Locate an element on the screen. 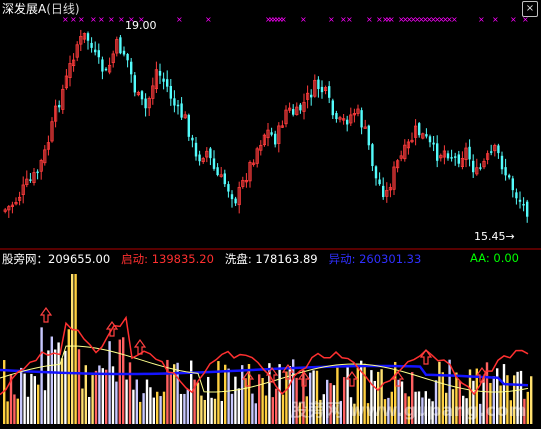 This screenshot has height=429, width=541. move-value: 260301.33 is located at coordinates (390, 259).